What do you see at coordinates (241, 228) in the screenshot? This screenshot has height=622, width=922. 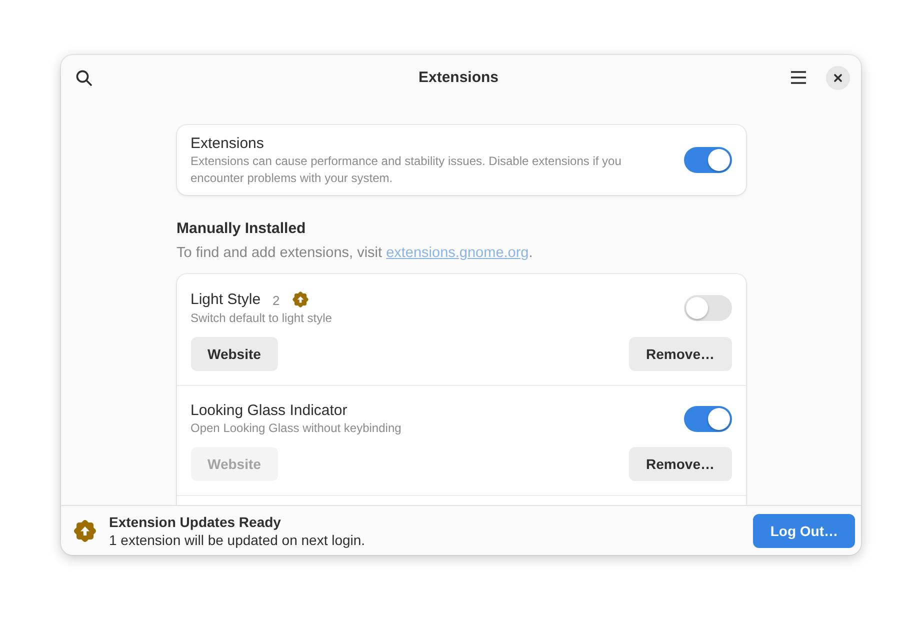 I see `section-heading: Manually Installed` at bounding box center [241, 228].